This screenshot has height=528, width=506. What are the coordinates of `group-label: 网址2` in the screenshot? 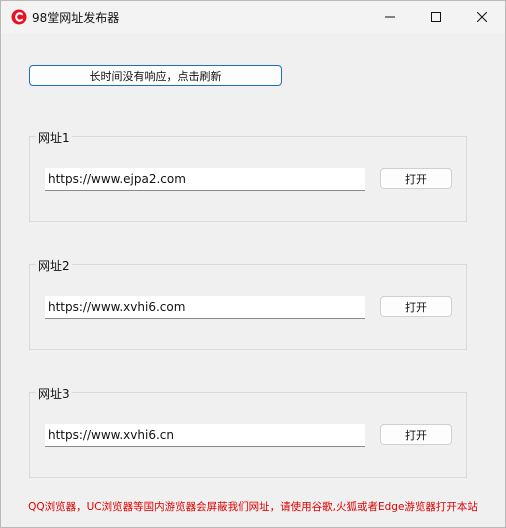 It's located at (54, 265).